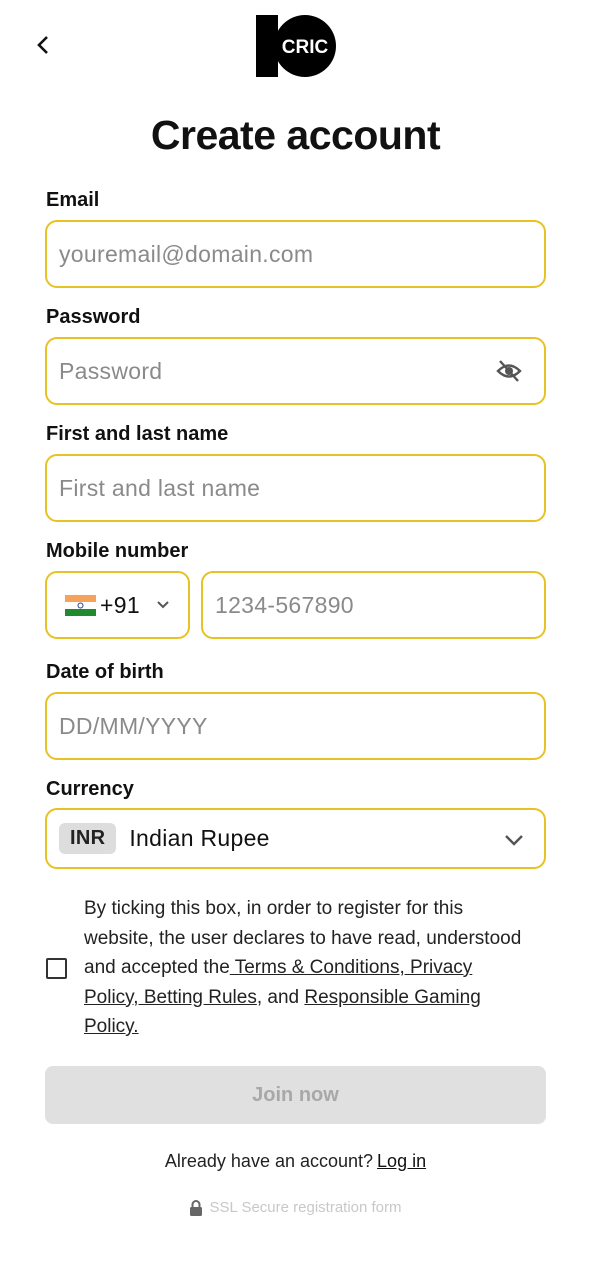 The image size is (591, 1280). What do you see at coordinates (373, 605) in the screenshot?
I see `mobile-input: 1234-567890` at bounding box center [373, 605].